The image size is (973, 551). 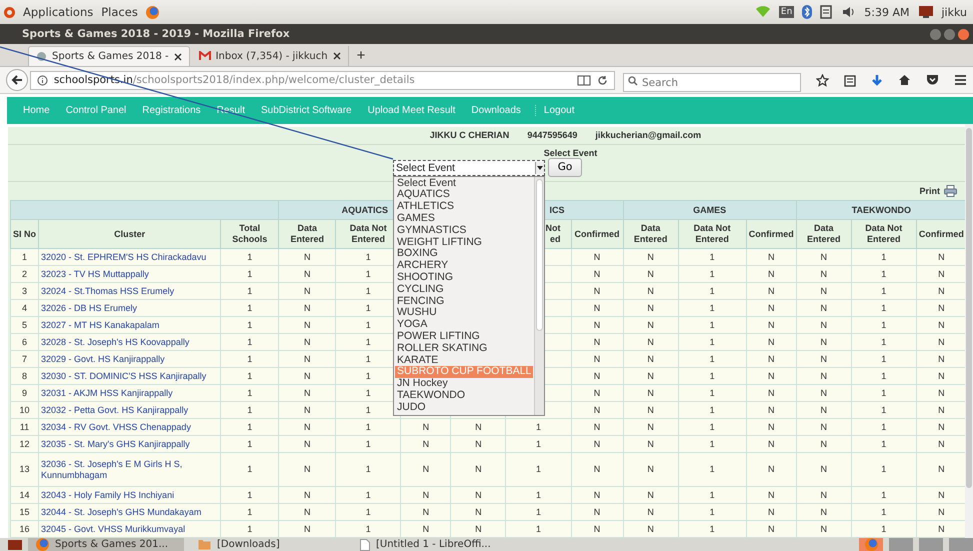 I want to click on dropdown-option: CYCLING, so click(x=464, y=290).